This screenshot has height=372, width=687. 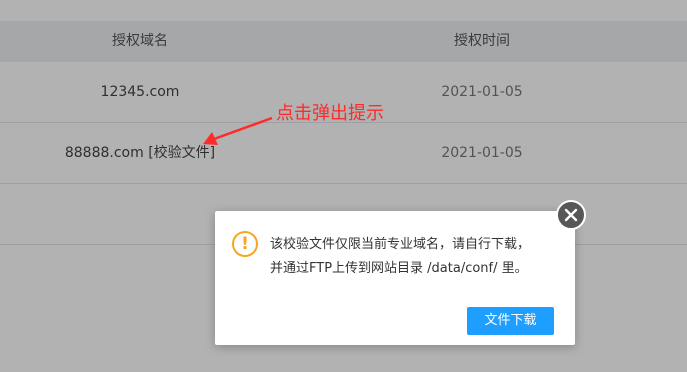 What do you see at coordinates (245, 244) in the screenshot?
I see `warning-icon: !` at bounding box center [245, 244].